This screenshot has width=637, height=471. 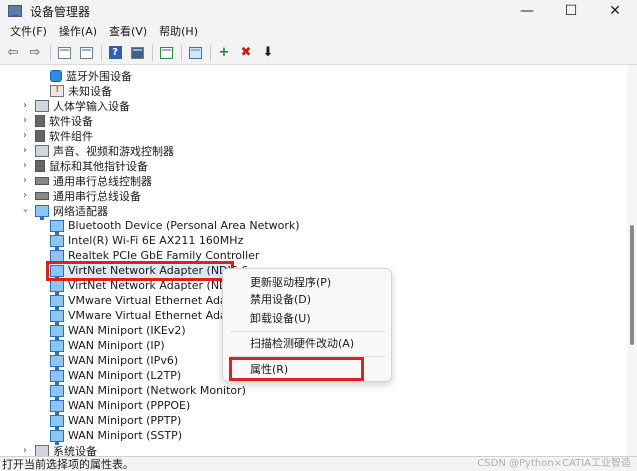 What do you see at coordinates (68, 464) in the screenshot?
I see `status-text: 打开当前选择项的属性表。` at bounding box center [68, 464].